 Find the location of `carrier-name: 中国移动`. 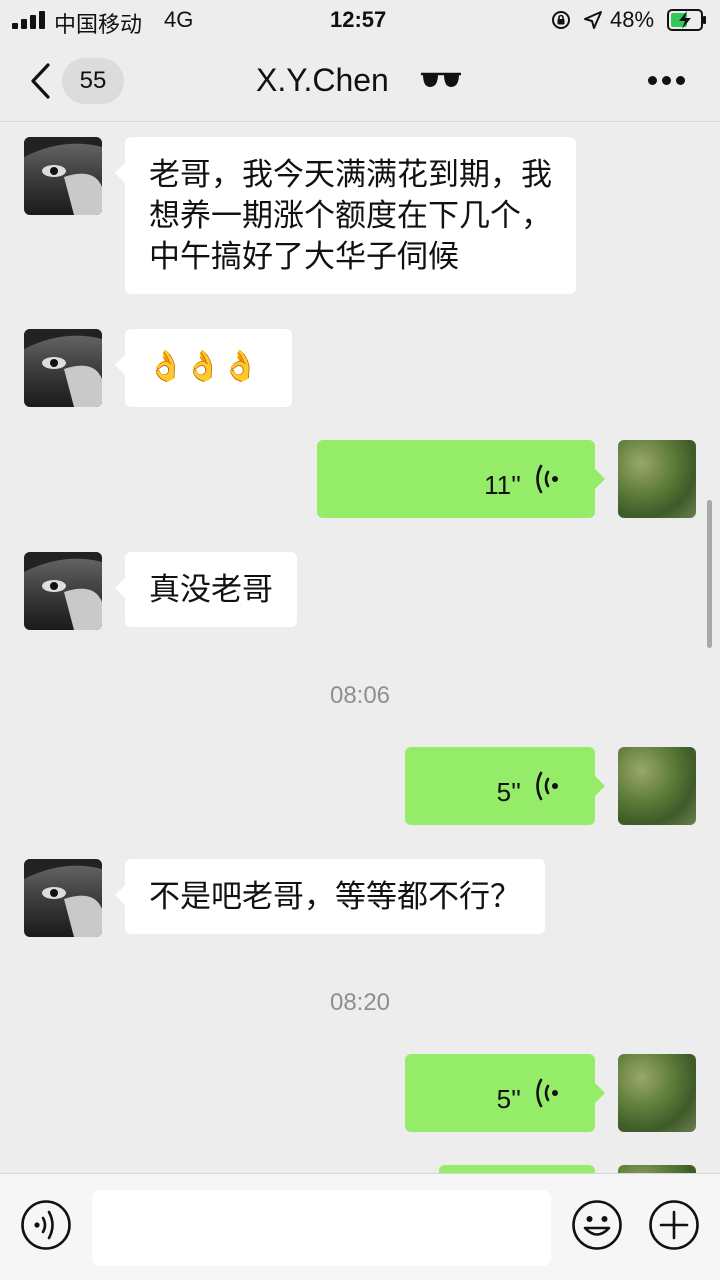

carrier-name: 中国移动 is located at coordinates (98, 24).